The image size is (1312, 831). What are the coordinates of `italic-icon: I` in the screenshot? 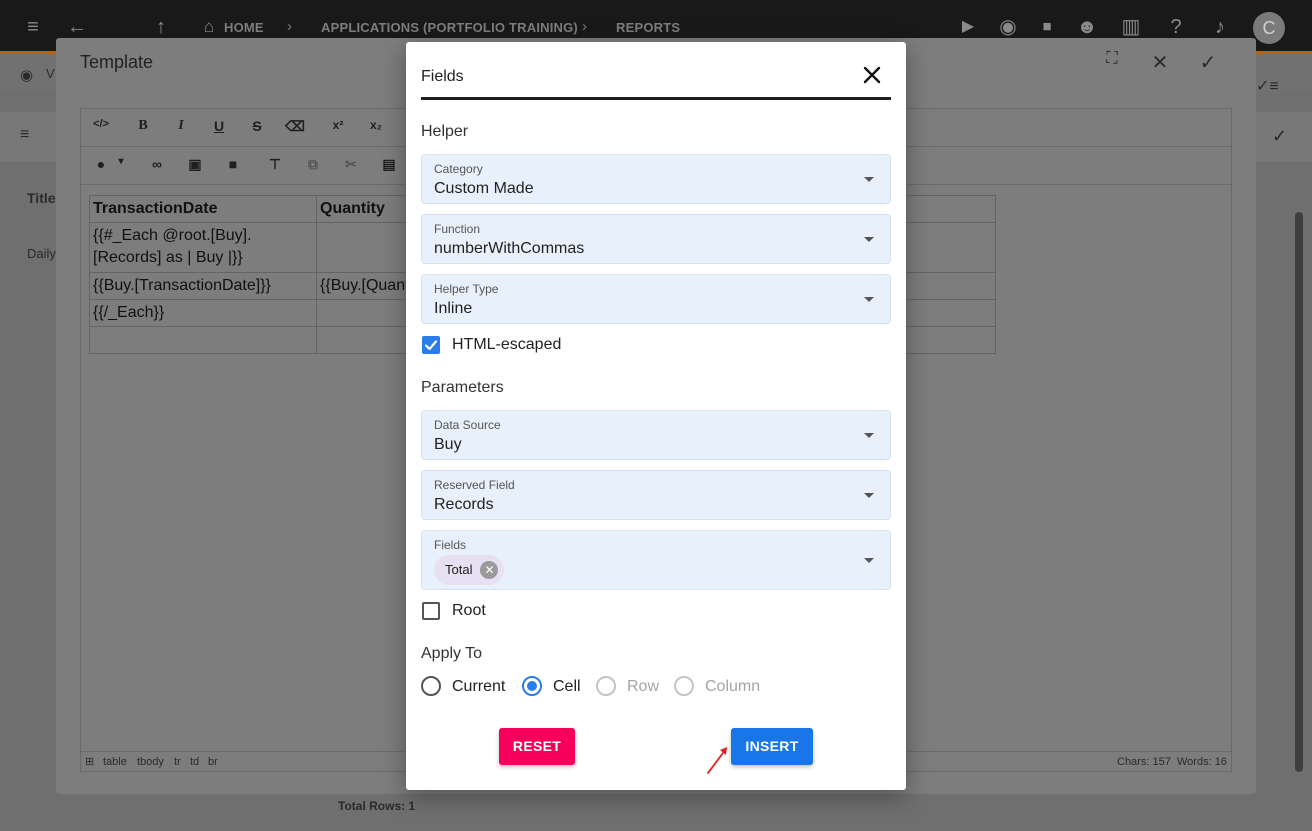 It's located at (181, 126).